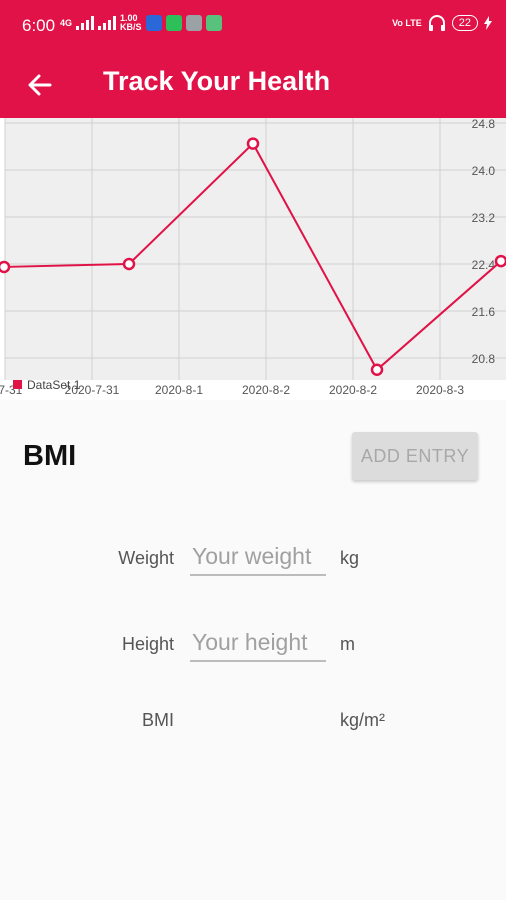 The width and height of the screenshot is (506, 900). I want to click on height-input, so click(258, 643).